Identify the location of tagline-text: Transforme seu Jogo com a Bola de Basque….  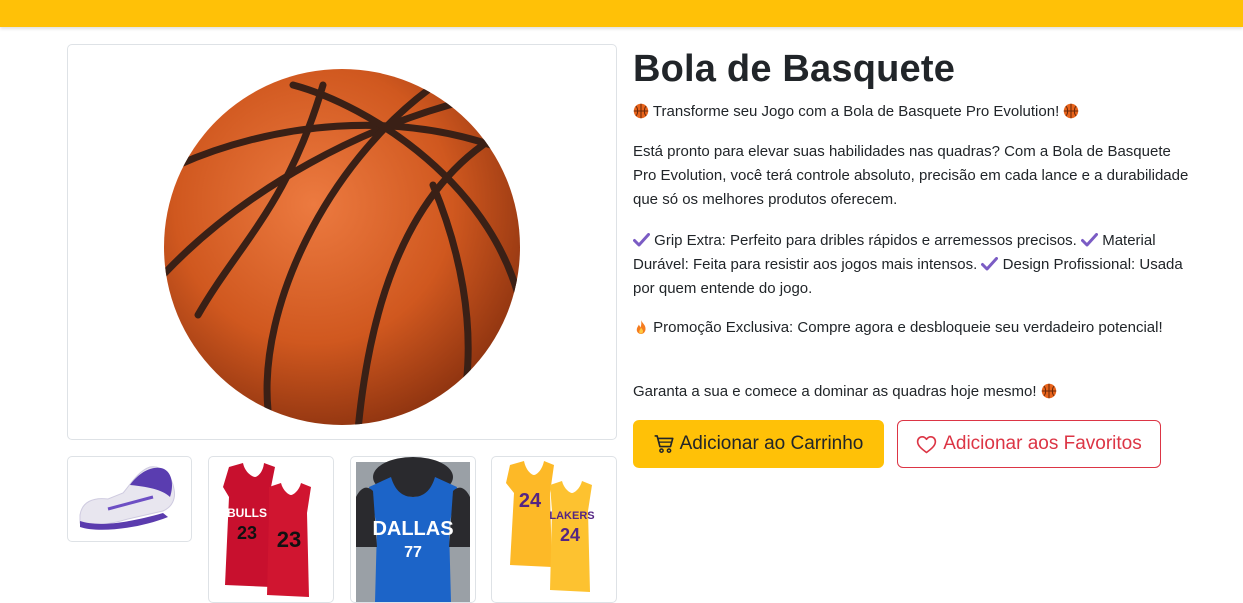
(856, 111).